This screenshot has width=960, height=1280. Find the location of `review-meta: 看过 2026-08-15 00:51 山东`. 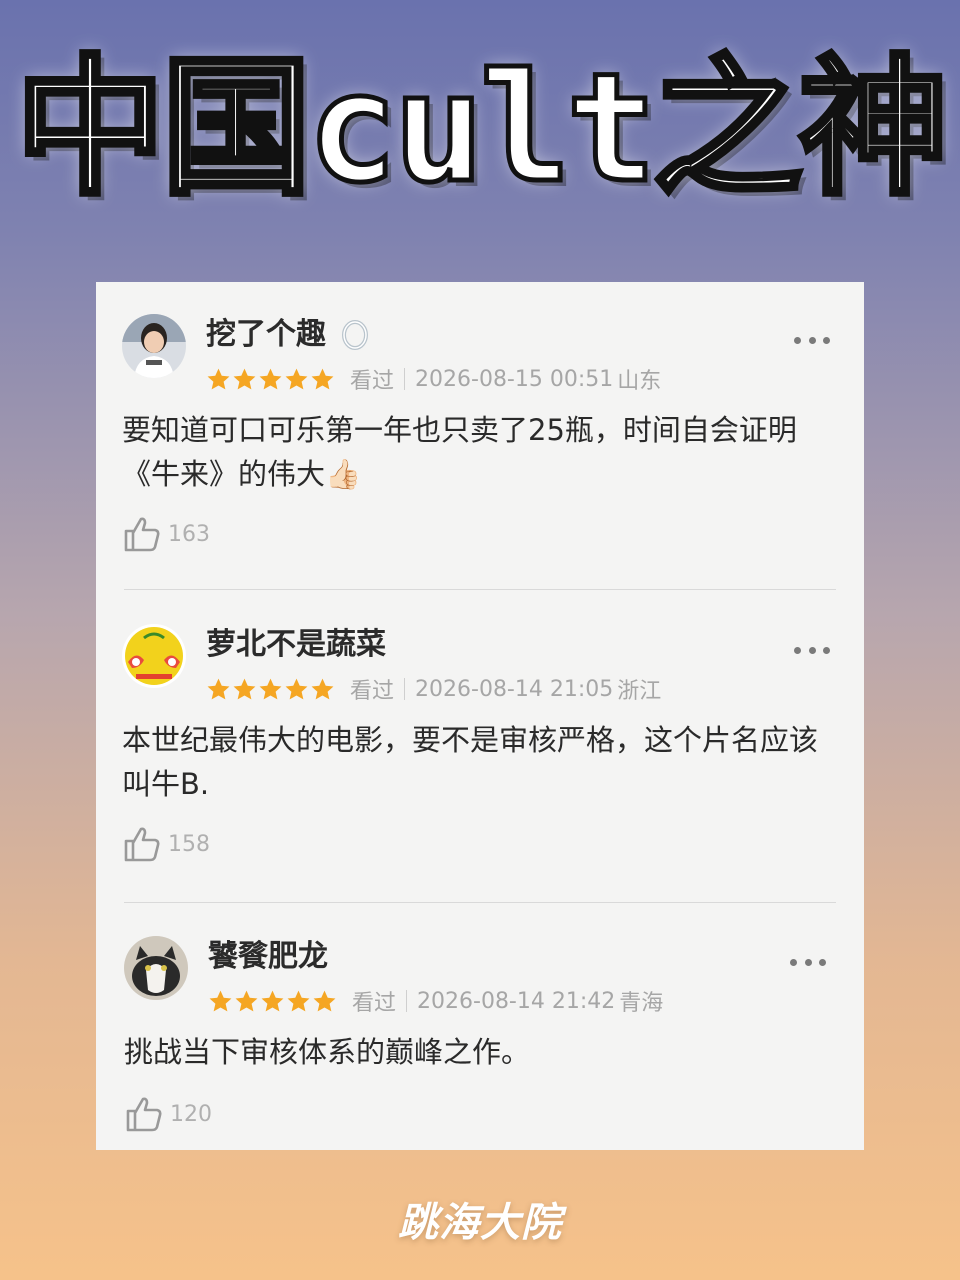

review-meta: 看过 2026-08-15 00:51 山东 is located at coordinates (433, 379).